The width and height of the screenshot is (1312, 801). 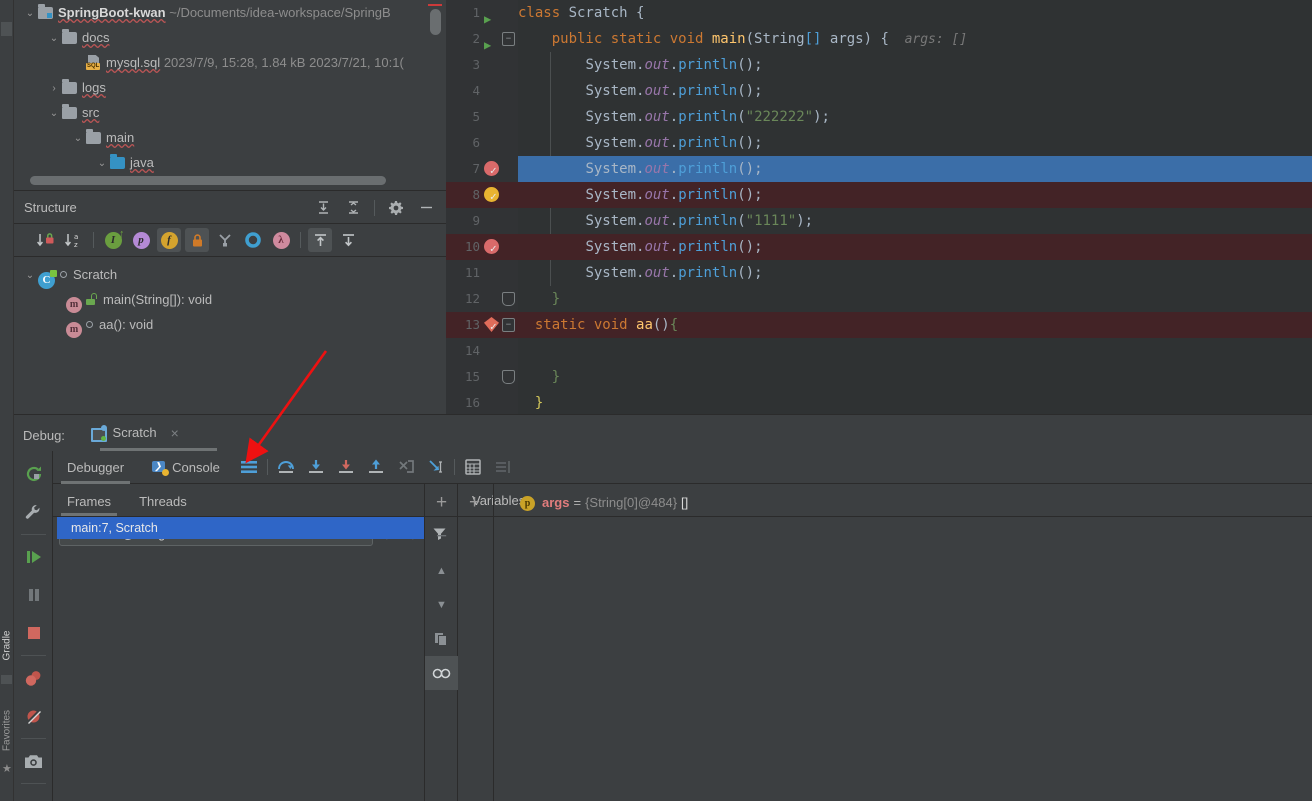 What do you see at coordinates (474, 503) in the screenshot?
I see `add-variable-watch-button: +` at bounding box center [474, 503].